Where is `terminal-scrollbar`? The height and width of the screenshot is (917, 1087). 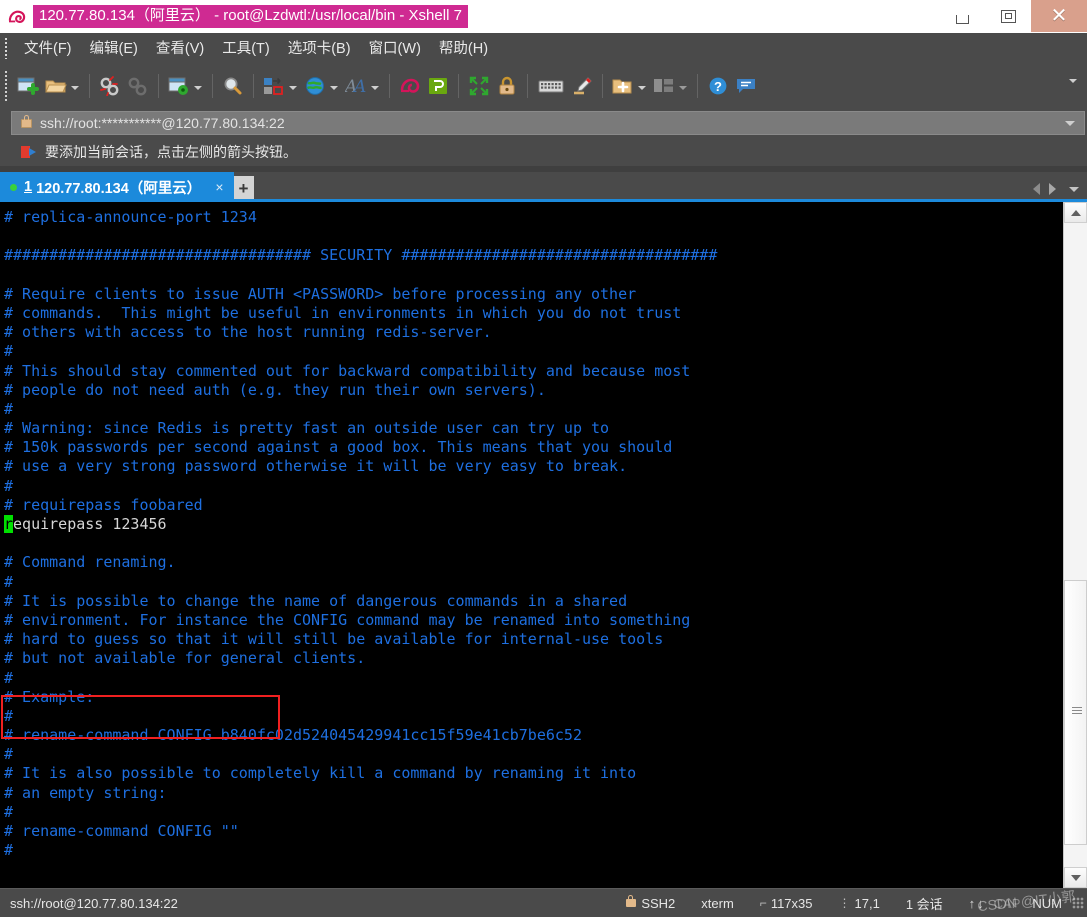 terminal-scrollbar is located at coordinates (1075, 545).